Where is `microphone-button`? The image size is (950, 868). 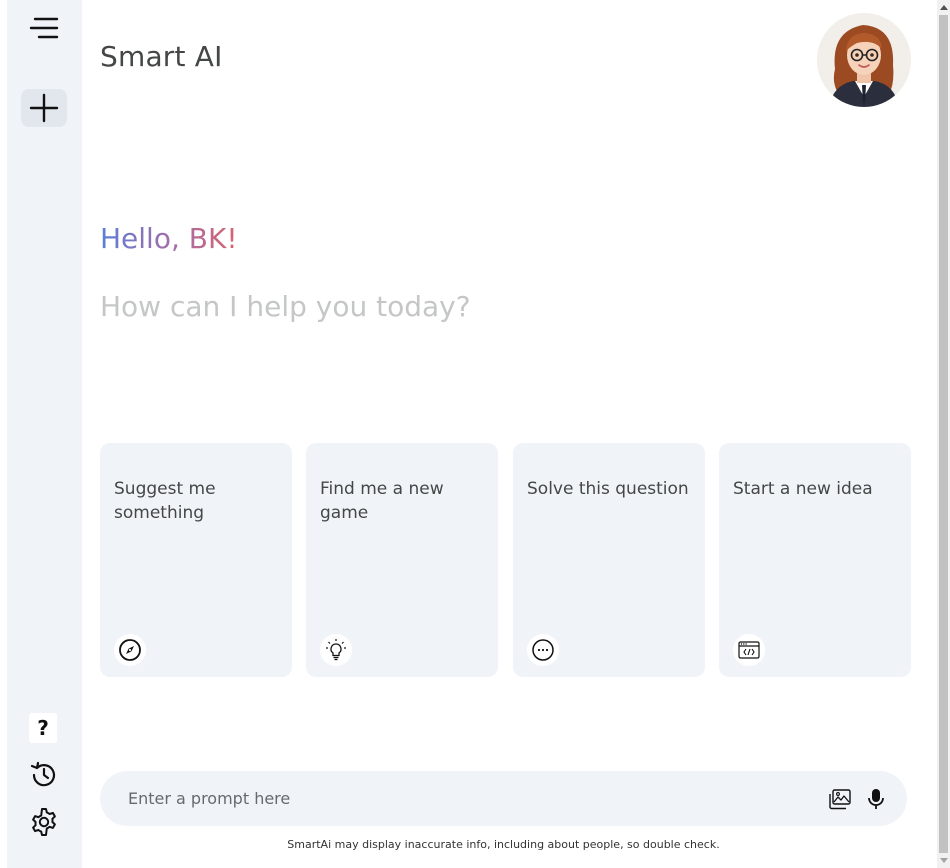 microphone-button is located at coordinates (876, 799).